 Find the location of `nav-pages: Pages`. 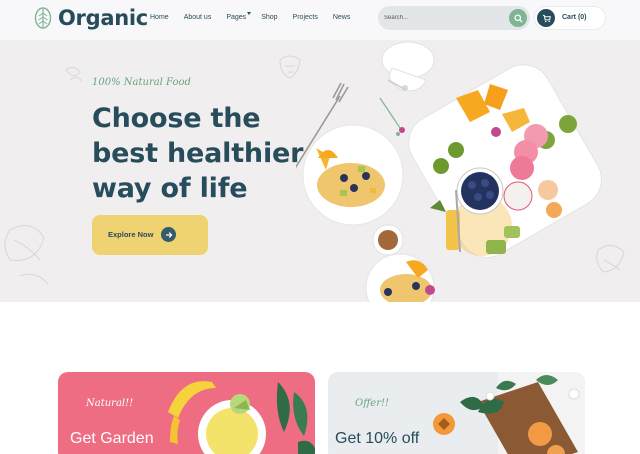

nav-pages: Pages is located at coordinates (239, 16).